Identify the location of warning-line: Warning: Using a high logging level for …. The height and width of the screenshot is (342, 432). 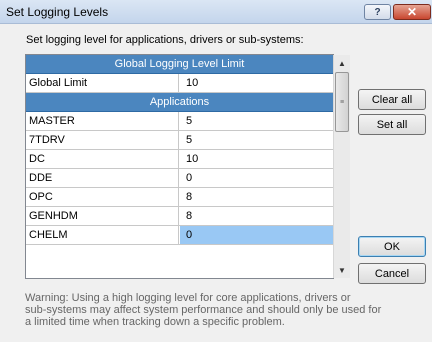
(188, 298).